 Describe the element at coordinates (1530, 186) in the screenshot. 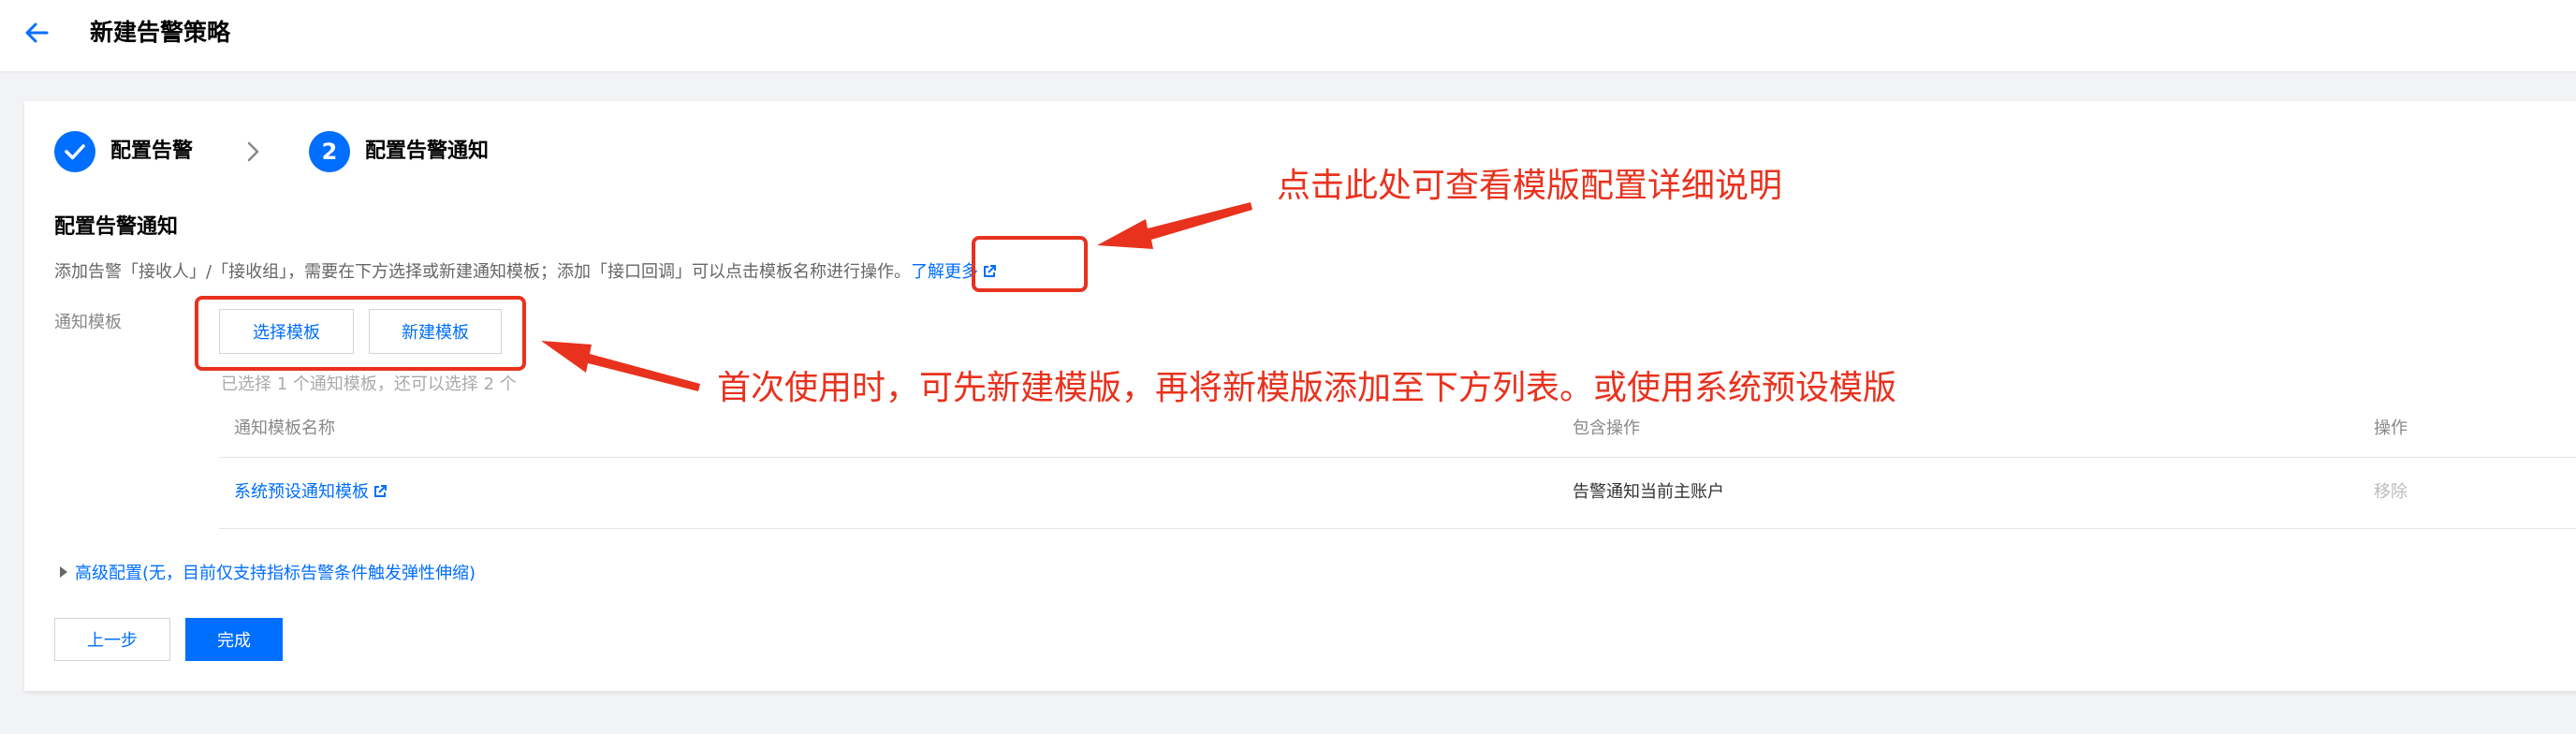

I see `annotation-text-top: 点击此处可查看模版配置详细说明` at that location.